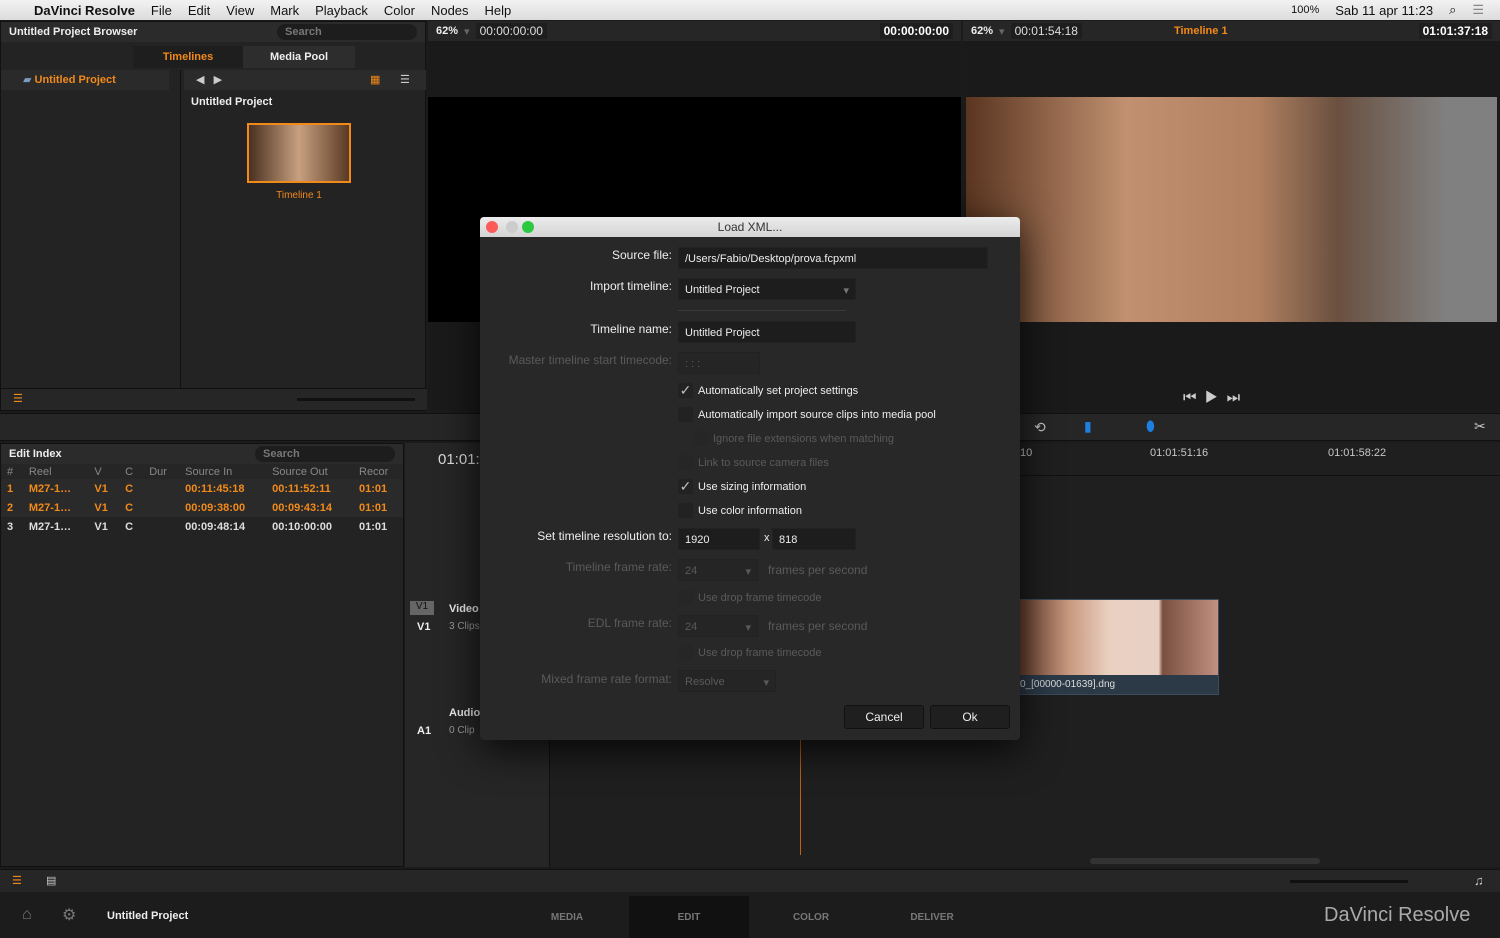 The height and width of the screenshot is (938, 1500). Describe the element at coordinates (378, 471) in the screenshot. I see `column-header: Recor` at that location.